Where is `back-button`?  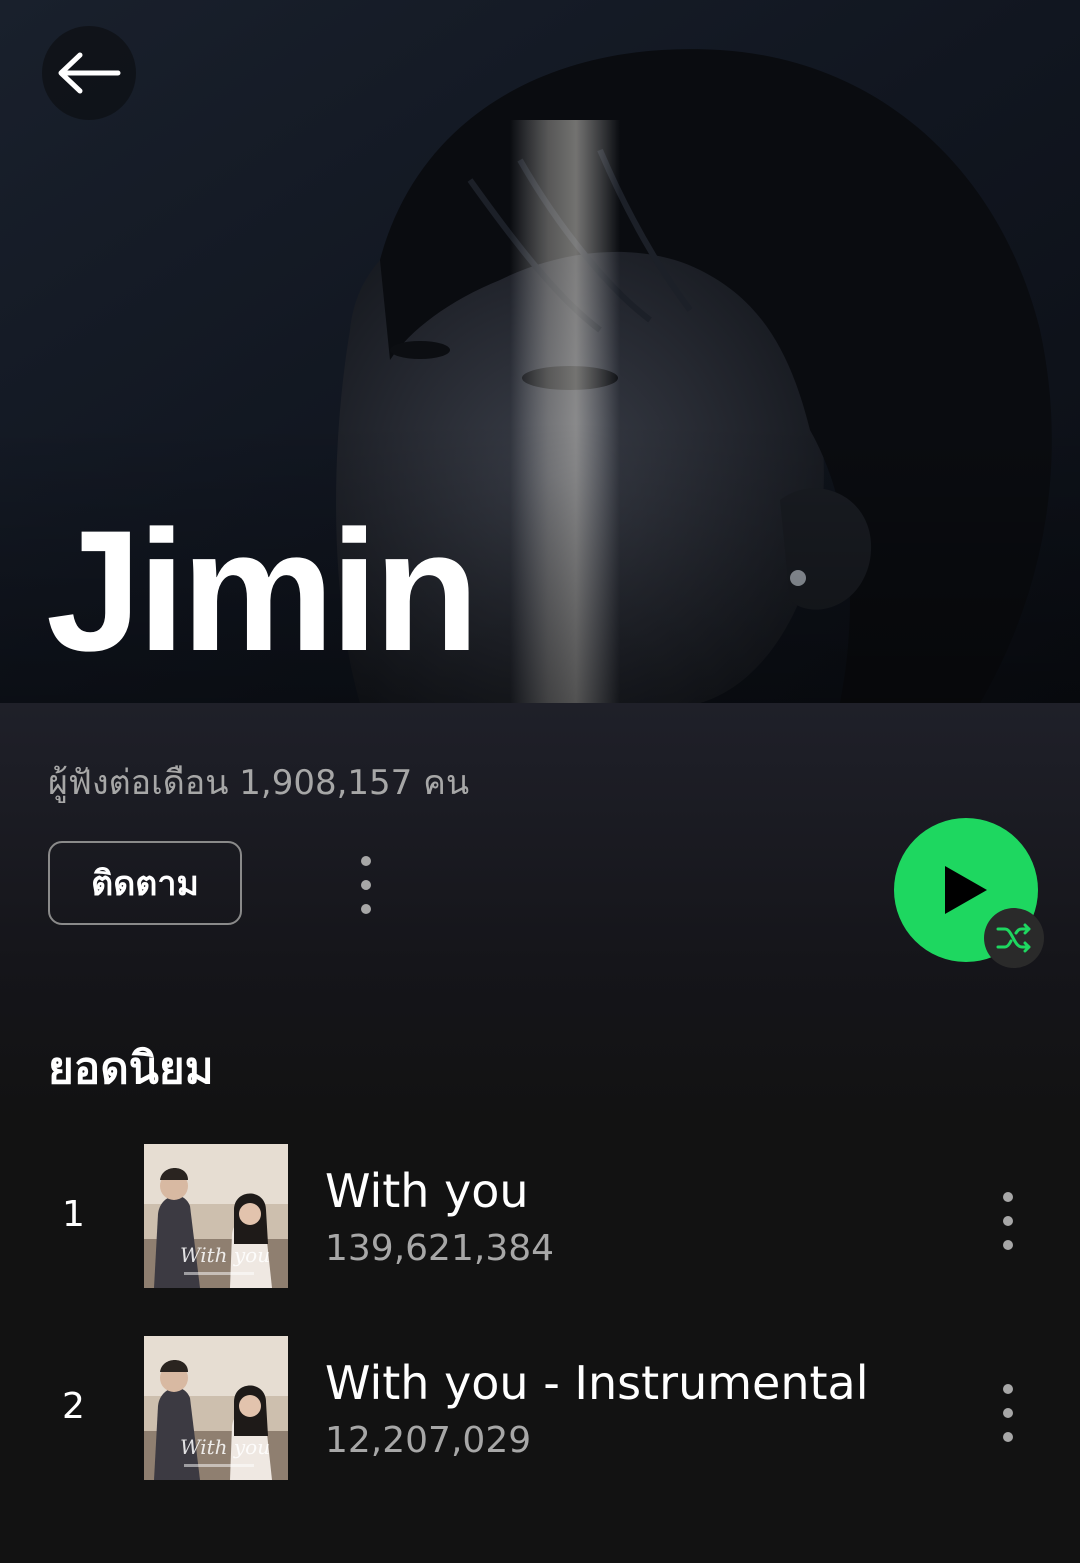
back-button is located at coordinates (89, 73).